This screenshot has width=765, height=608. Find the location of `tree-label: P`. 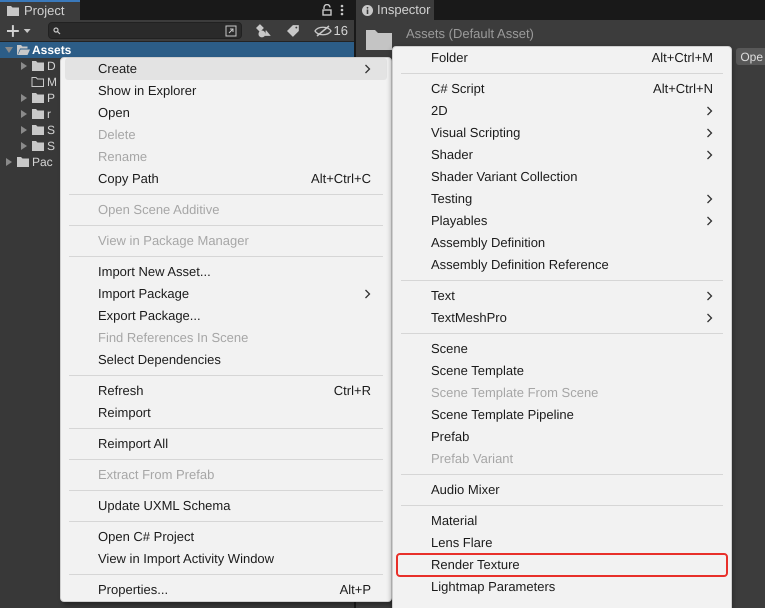

tree-label: P is located at coordinates (51, 98).